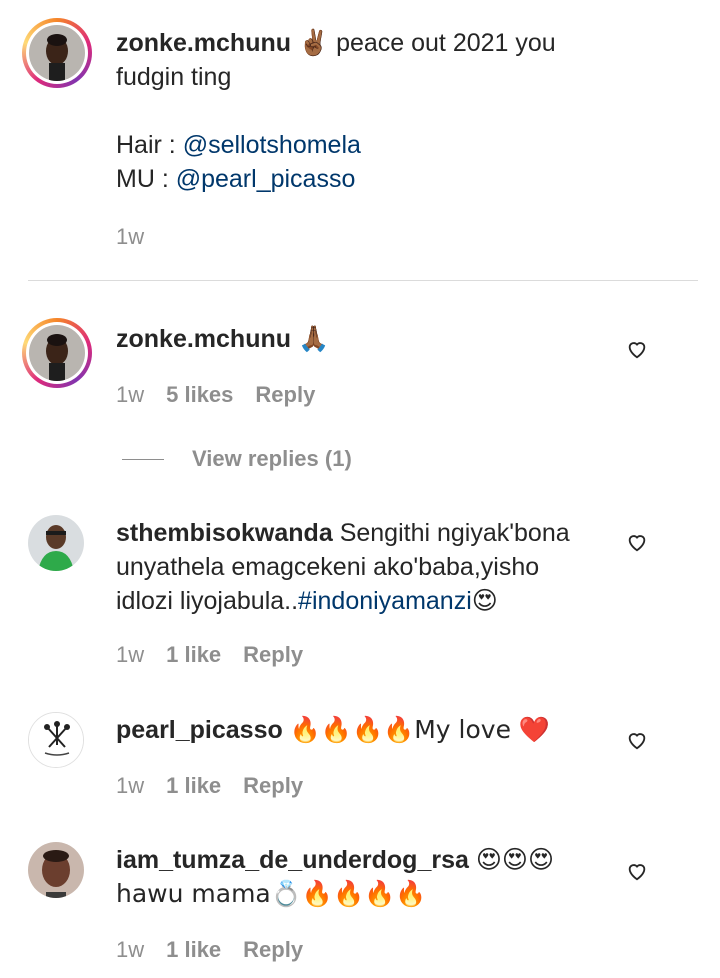 The height and width of the screenshot is (978, 720). I want to click on heart-eyes-emoji: 😍, so click(484, 600).